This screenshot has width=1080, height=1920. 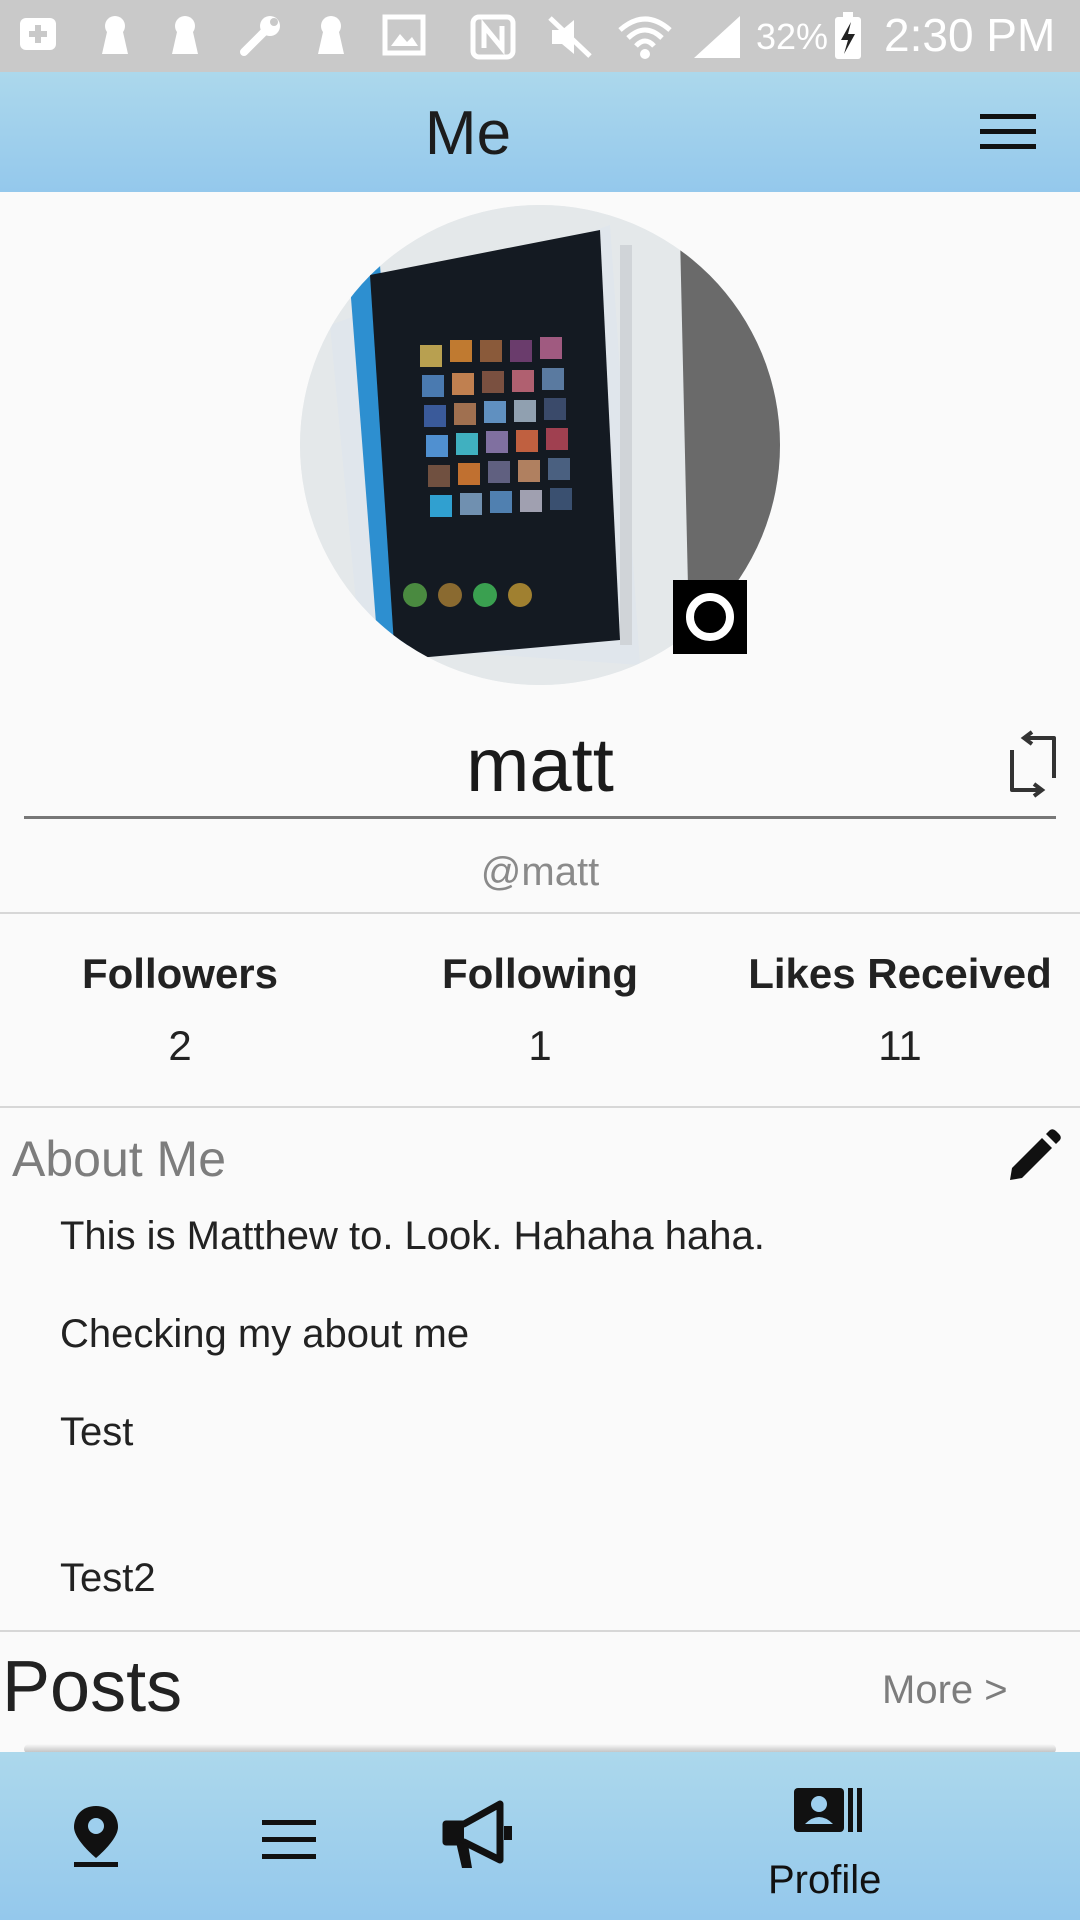 What do you see at coordinates (97, 1432) in the screenshot?
I see `about-line: Test` at bounding box center [97, 1432].